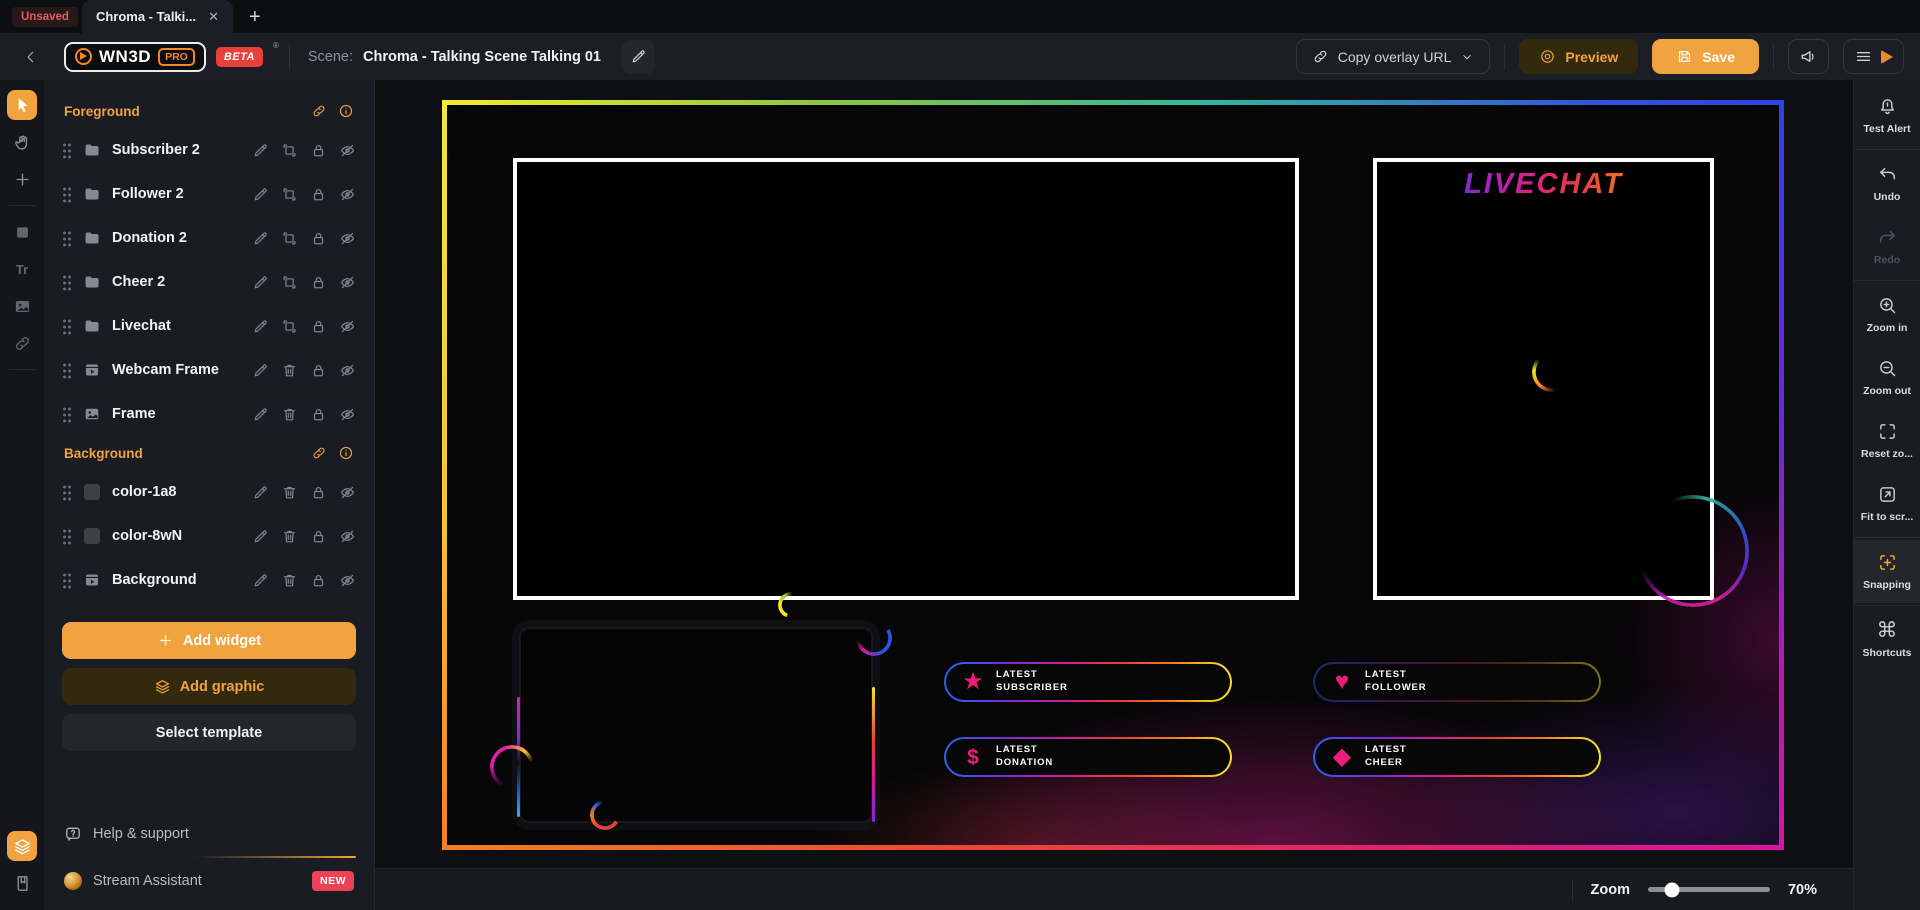  What do you see at coordinates (1887, 314) in the screenshot?
I see `sidebar-item-zoom-in: Zoom in` at bounding box center [1887, 314].